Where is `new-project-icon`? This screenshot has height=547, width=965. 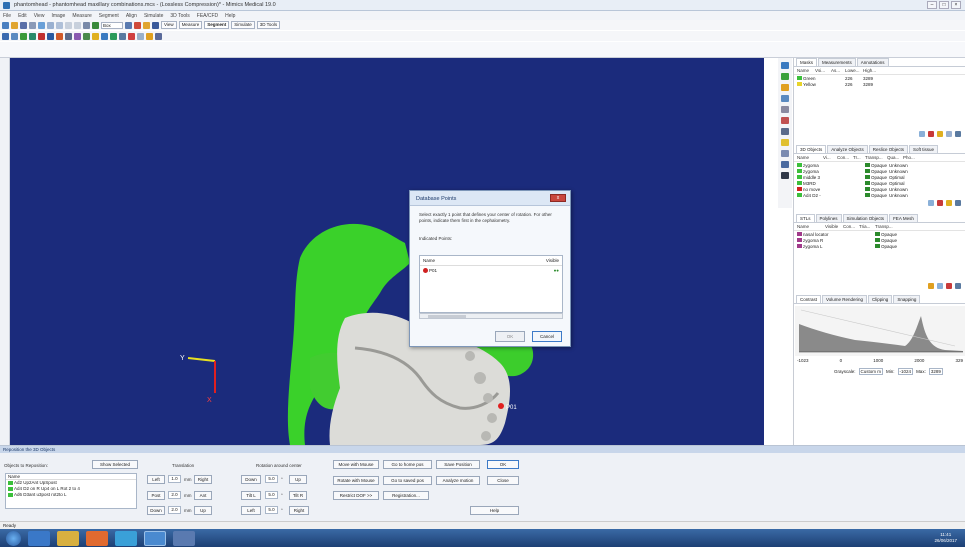 new-project-icon is located at coordinates (5, 25).